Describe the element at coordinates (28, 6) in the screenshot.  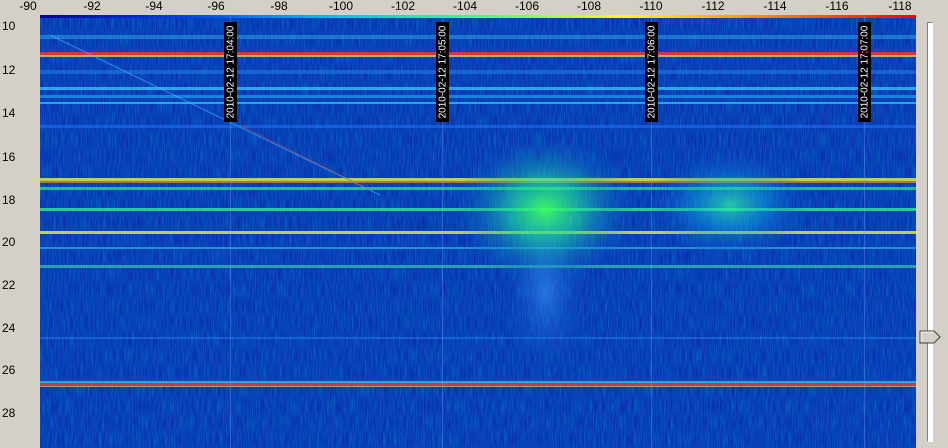
I see `x-tick-label: -90` at that location.